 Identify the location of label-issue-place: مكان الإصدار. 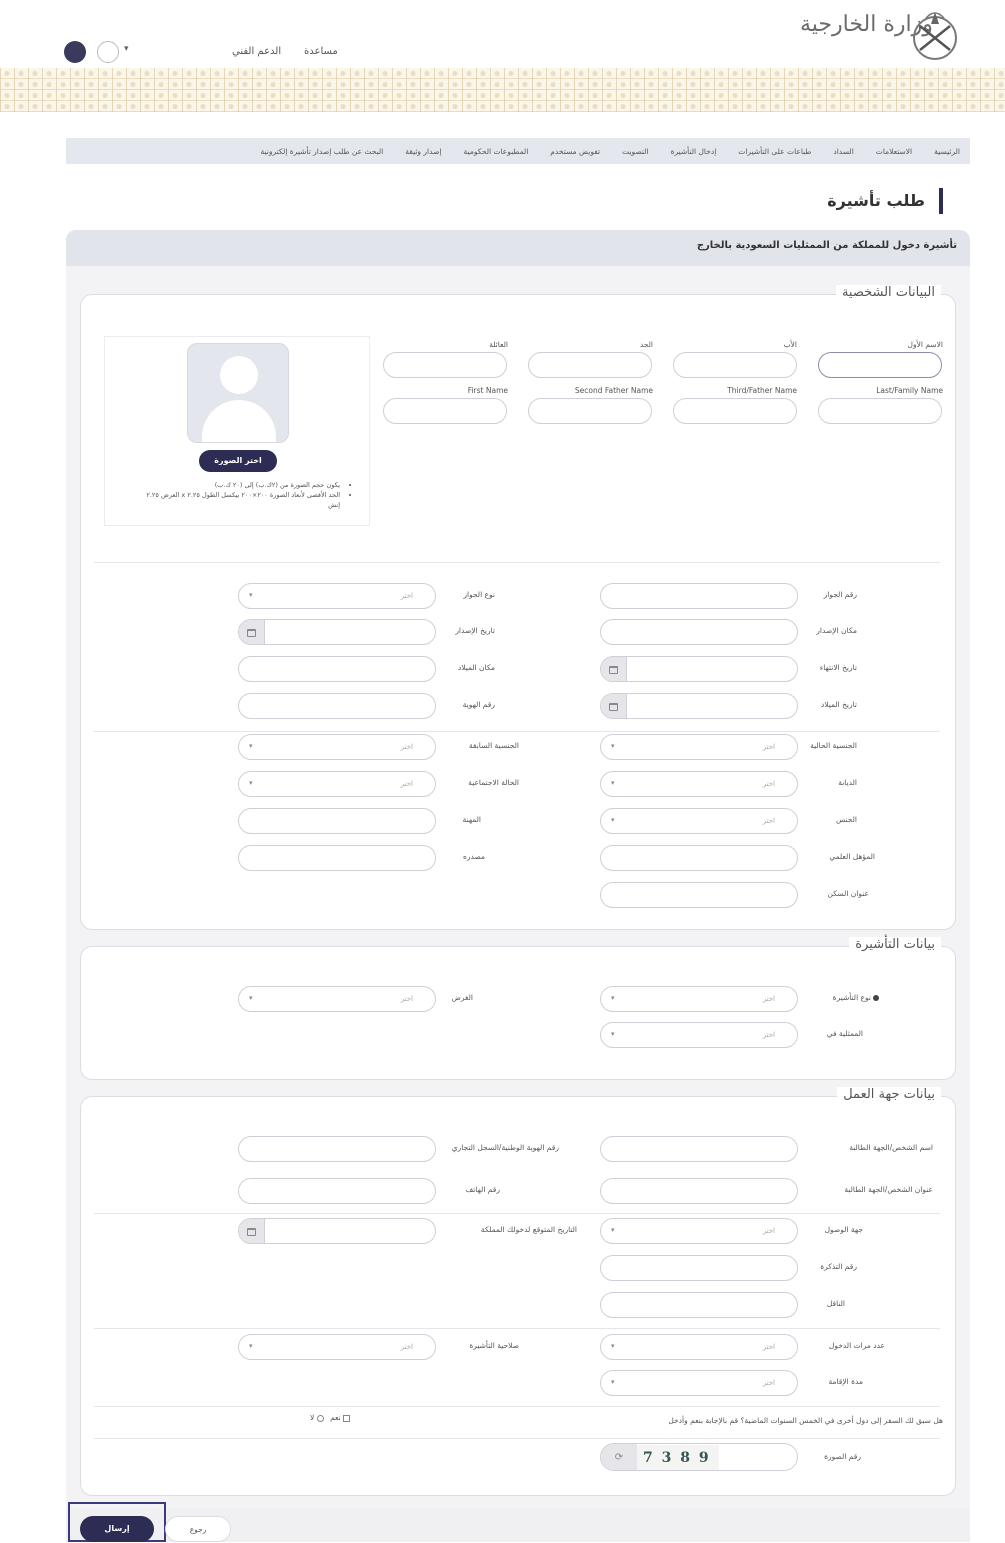
(836, 630).